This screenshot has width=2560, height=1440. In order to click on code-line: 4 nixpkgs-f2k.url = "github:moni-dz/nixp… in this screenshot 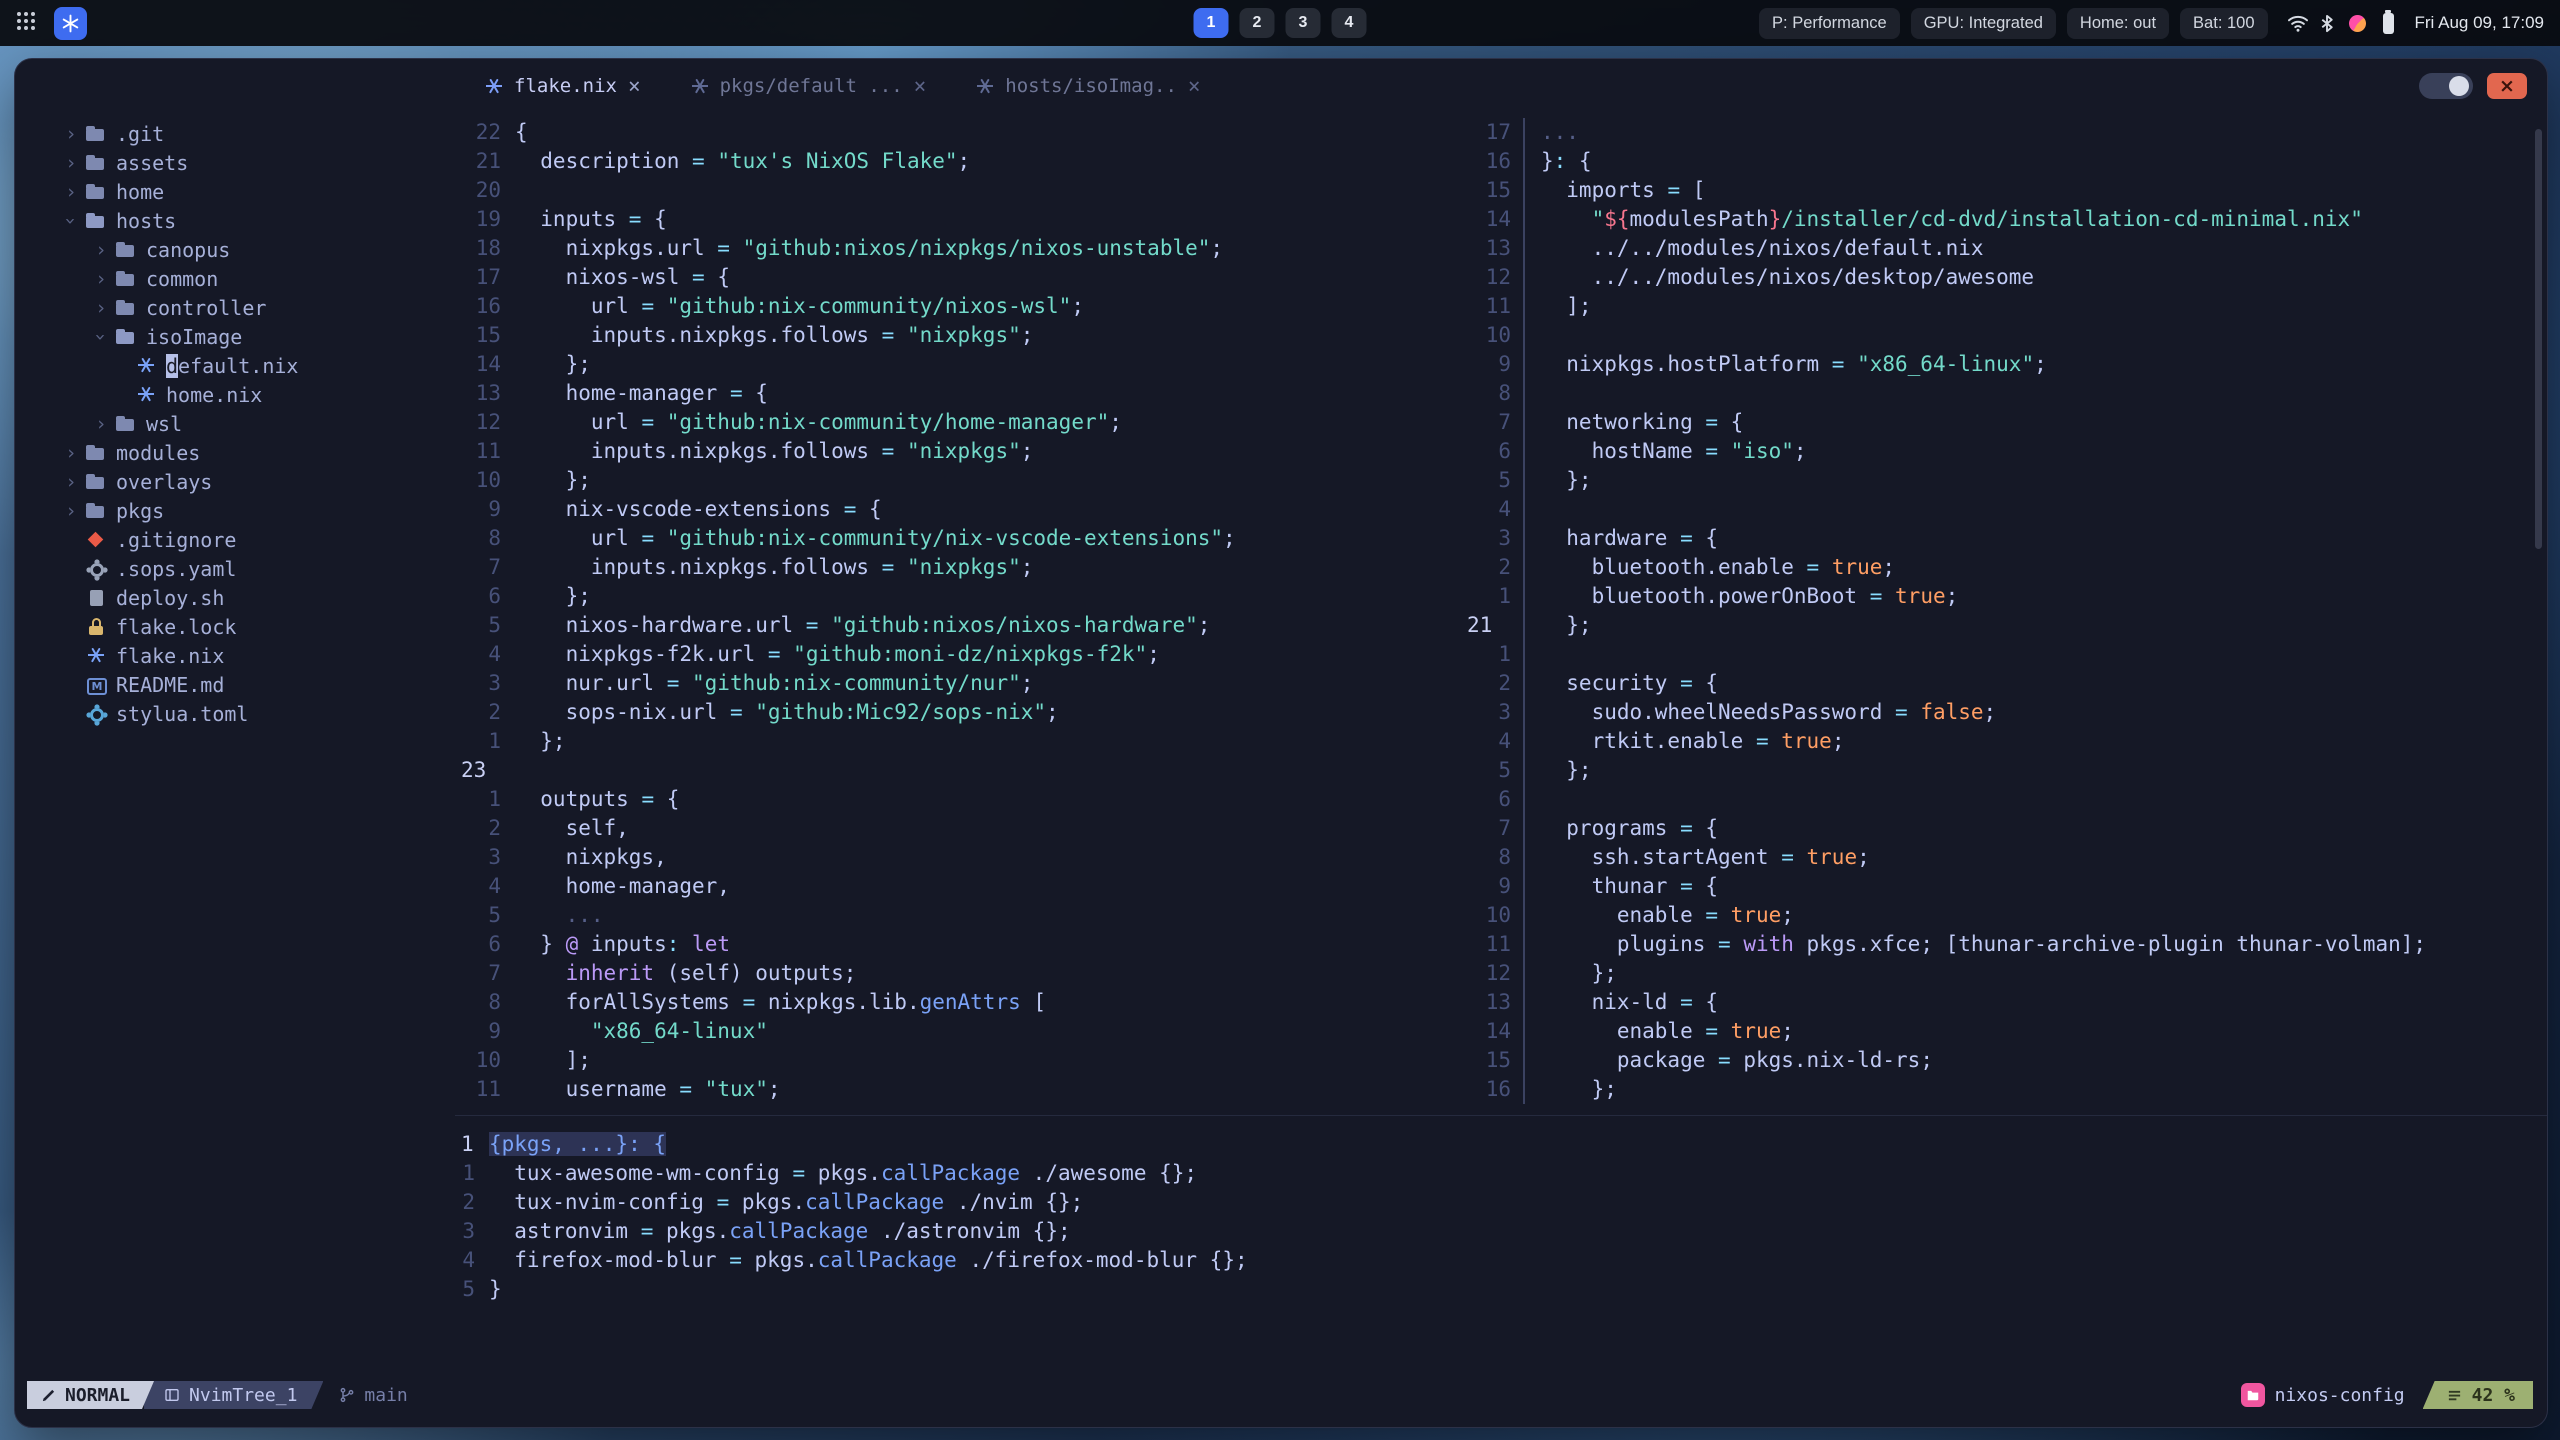, I will do `click(961, 654)`.